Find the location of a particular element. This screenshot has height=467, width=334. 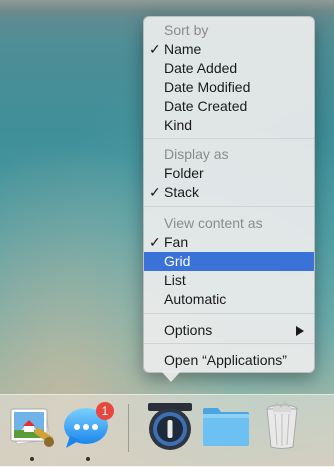

menu-item-display-stack: ✓ Stack is located at coordinates (229, 192).